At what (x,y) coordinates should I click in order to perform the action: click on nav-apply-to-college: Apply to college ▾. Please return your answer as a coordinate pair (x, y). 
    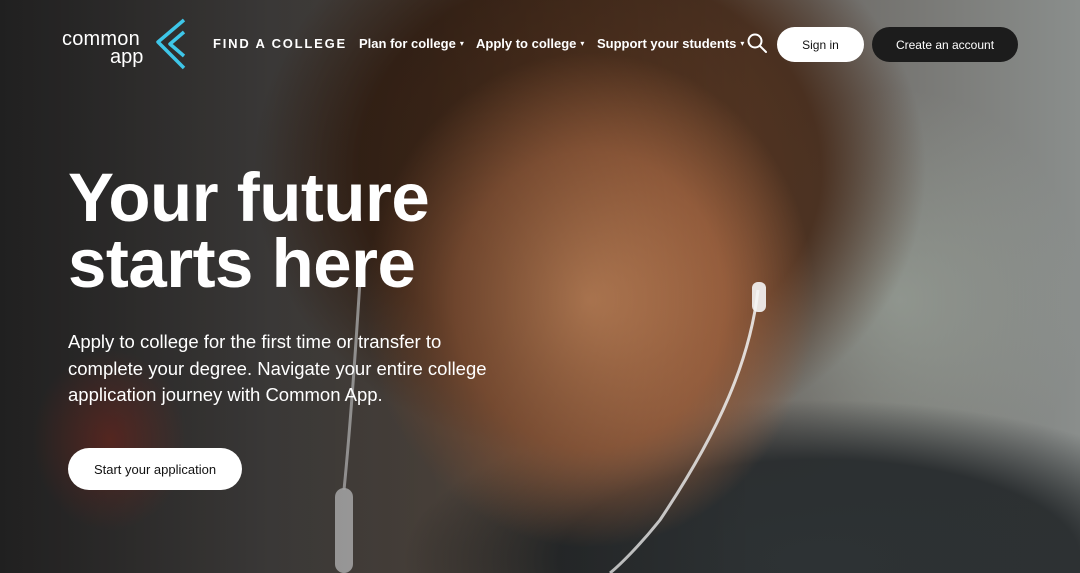
    Looking at the image, I should click on (530, 43).